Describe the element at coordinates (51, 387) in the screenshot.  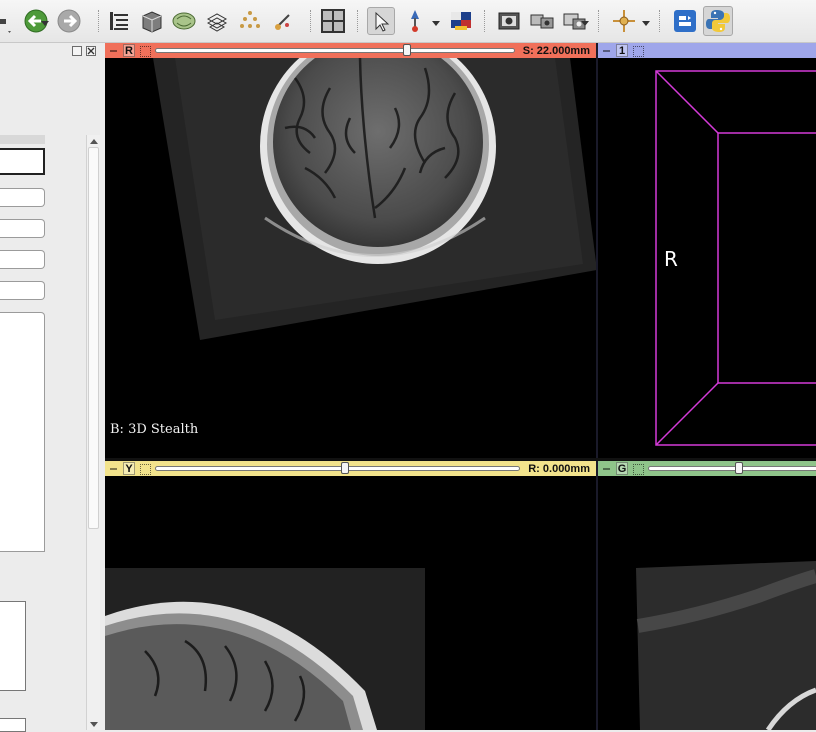
I see `module-panel` at that location.